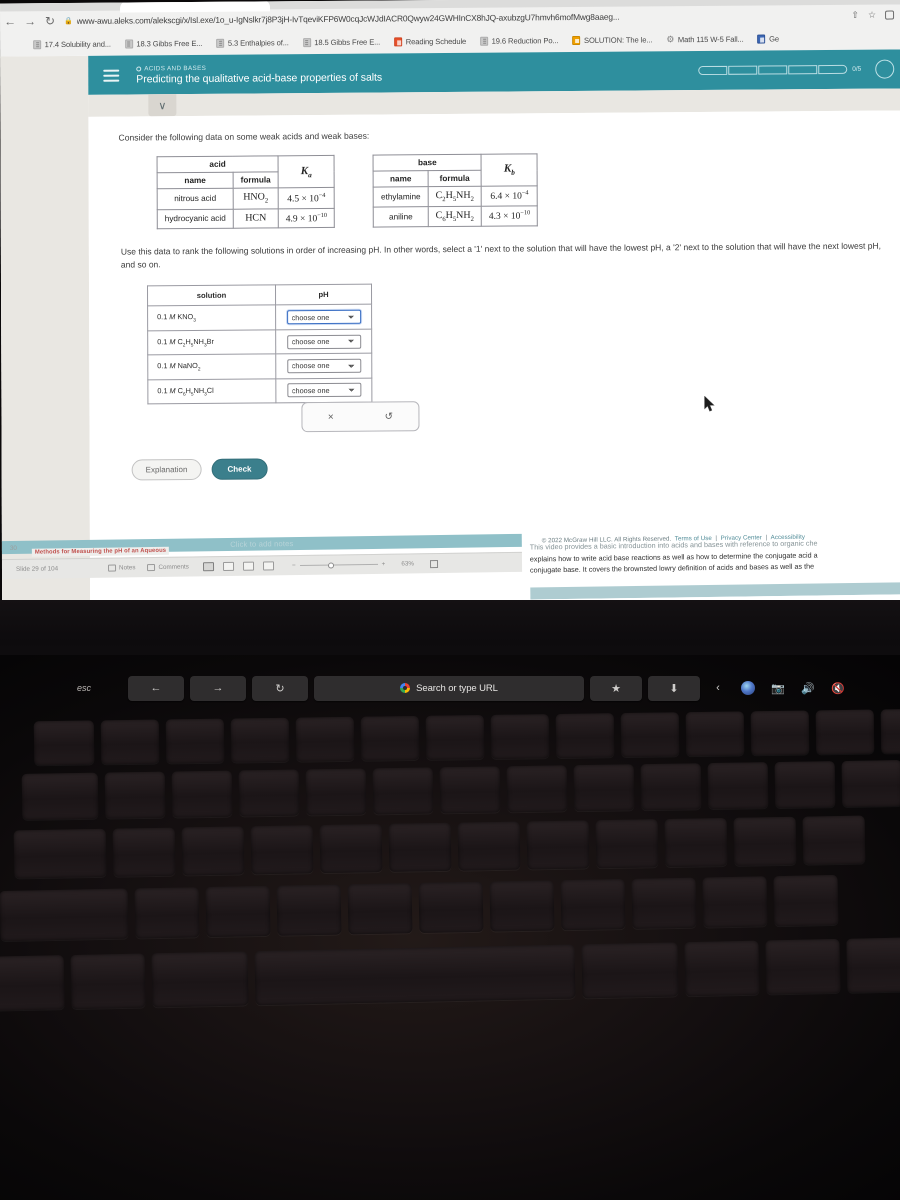 Image resolution: width=900 pixels, height=1200 pixels. What do you see at coordinates (630, 970) in the screenshot?
I see `key-alt-right` at bounding box center [630, 970].